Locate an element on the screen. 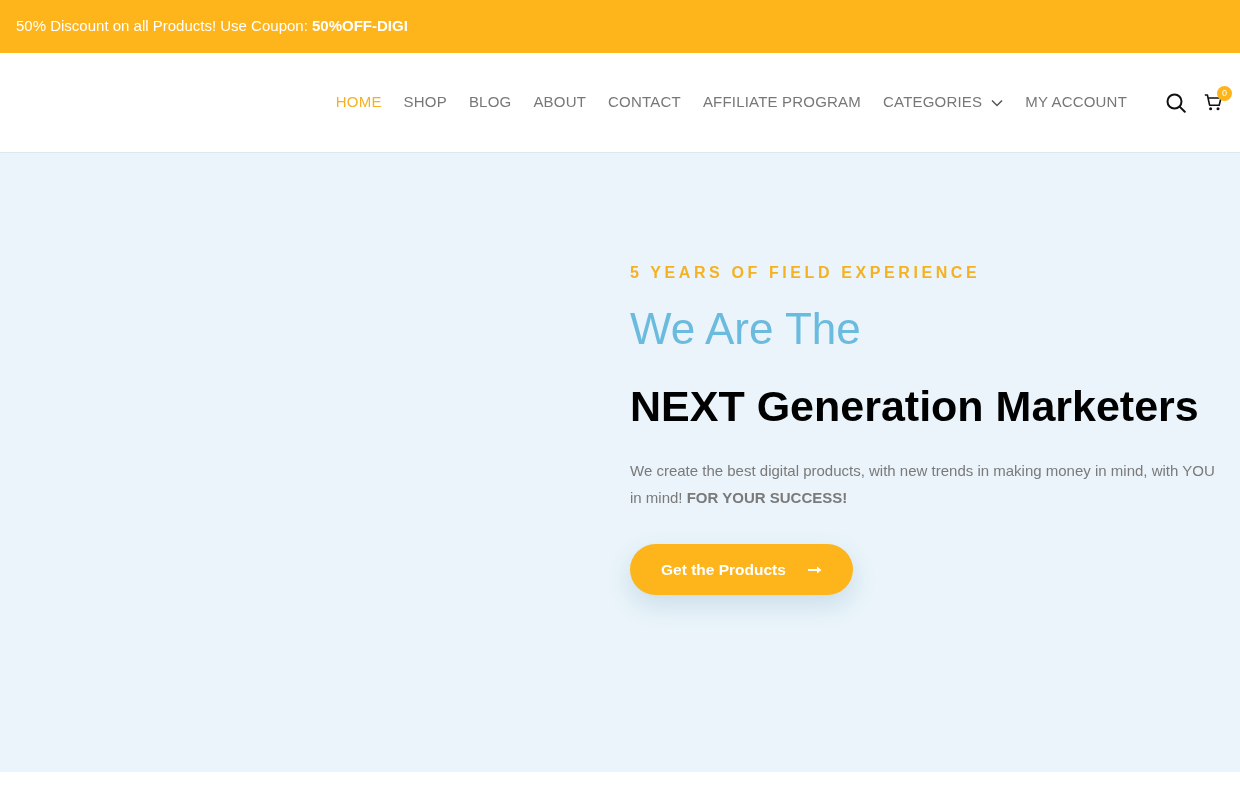 Image resolution: width=1240 pixels, height=800 pixels. nav-link: SHOP is located at coordinates (425, 102).